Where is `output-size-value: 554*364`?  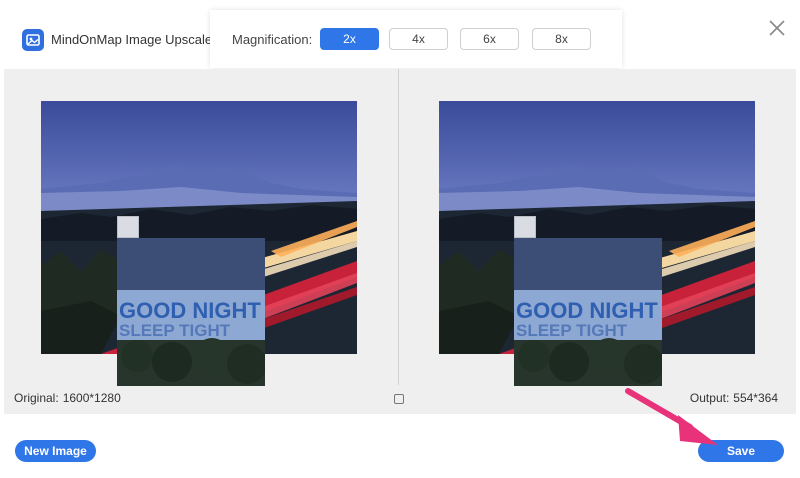
output-size-value: 554*364 is located at coordinates (755, 398).